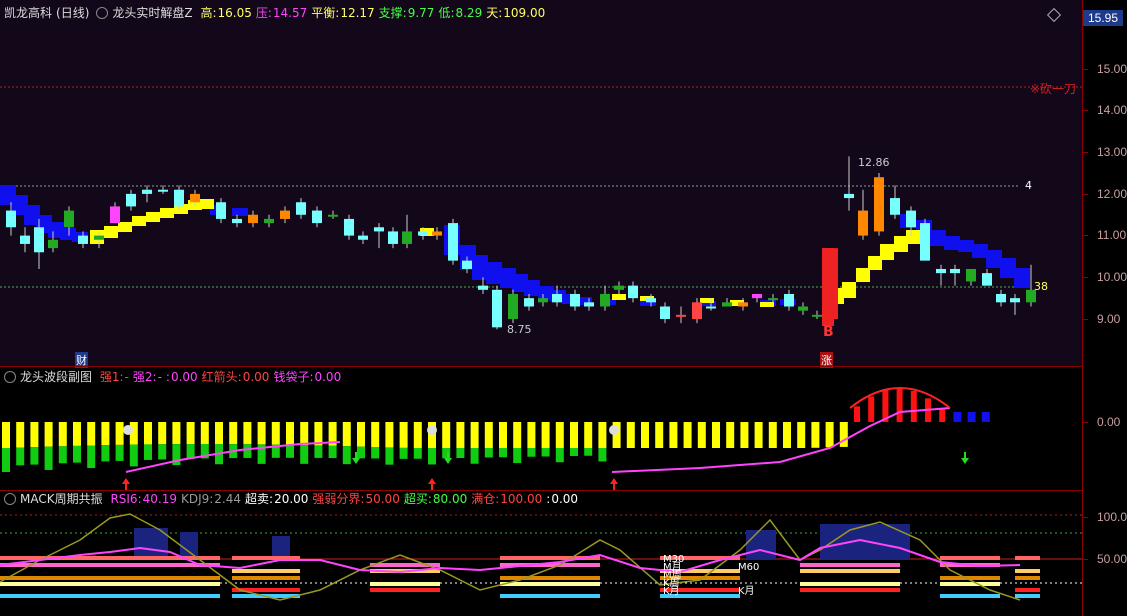  Describe the element at coordinates (671, 591) in the screenshot. I see `cycle-label-4: K月` at that location.